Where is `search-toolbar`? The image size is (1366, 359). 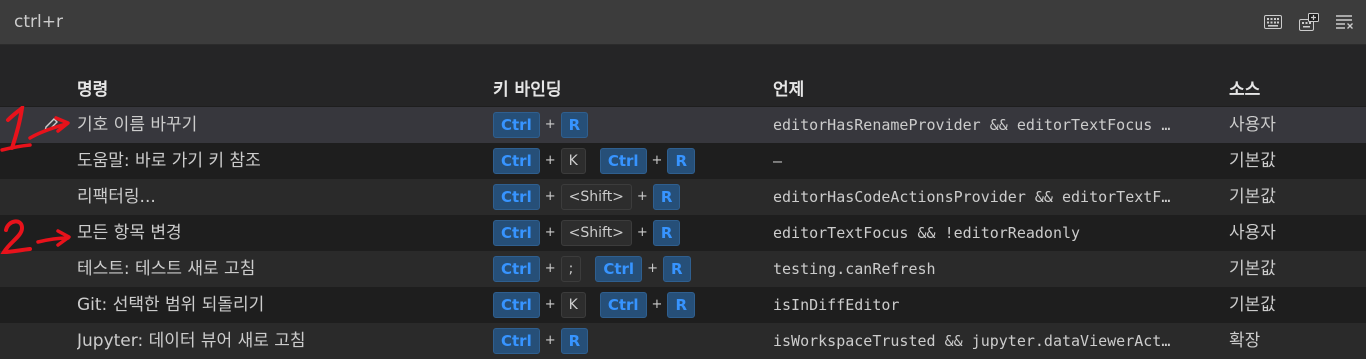
search-toolbar is located at coordinates (1309, 22).